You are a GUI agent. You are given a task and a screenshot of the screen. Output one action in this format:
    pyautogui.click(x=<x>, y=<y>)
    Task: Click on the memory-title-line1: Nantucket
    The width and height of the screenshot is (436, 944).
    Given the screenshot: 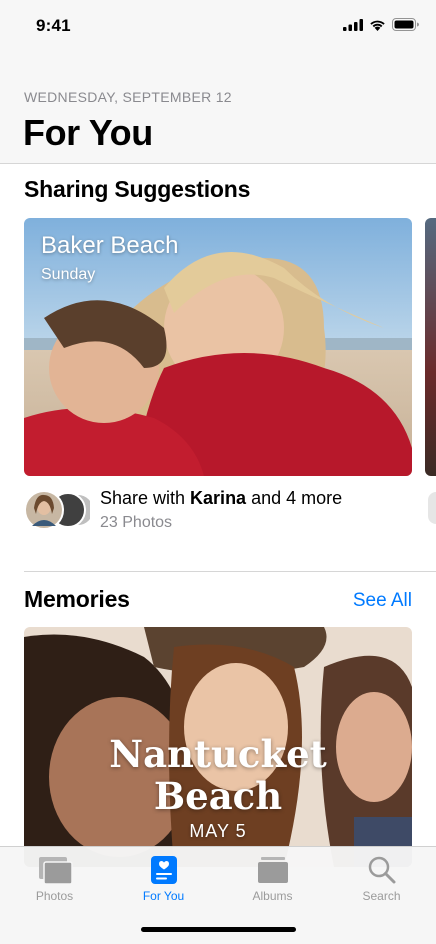 What is the action you would take?
    pyautogui.click(x=218, y=754)
    